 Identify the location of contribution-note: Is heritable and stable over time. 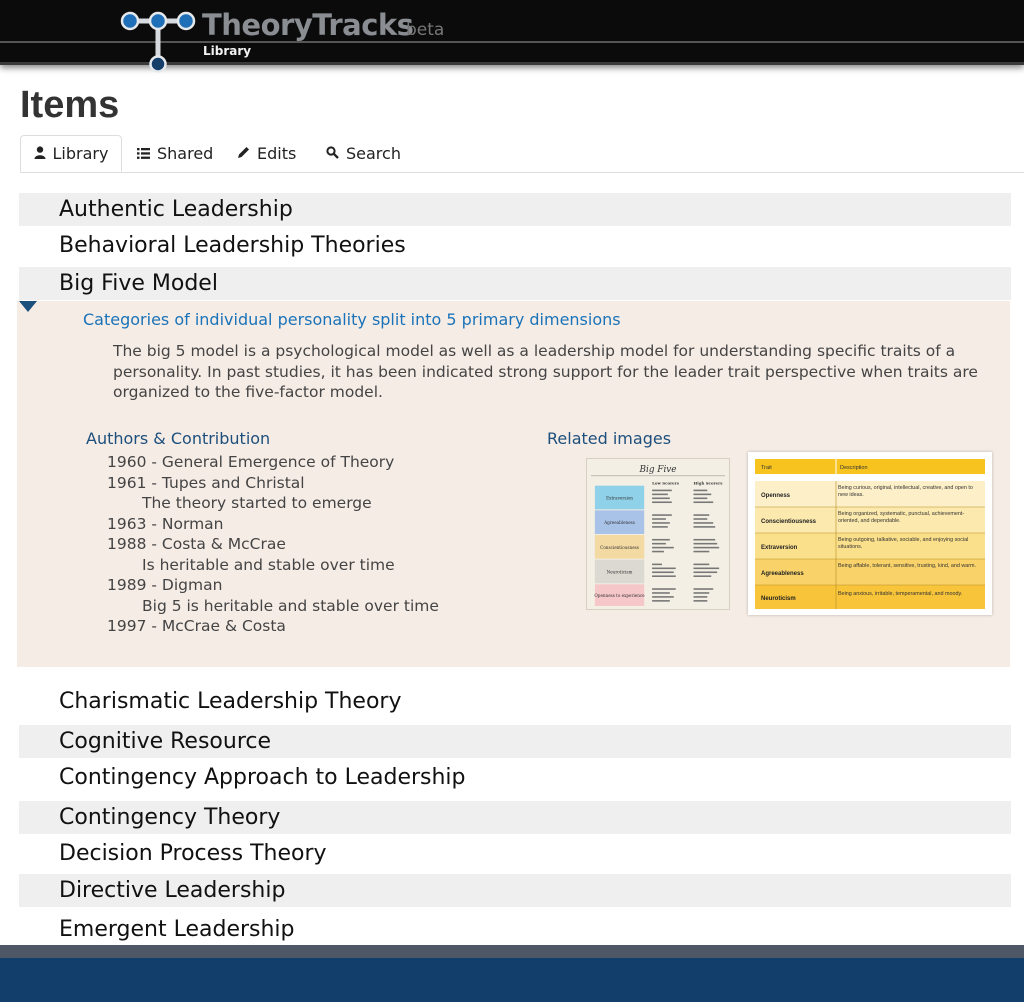
(268, 564).